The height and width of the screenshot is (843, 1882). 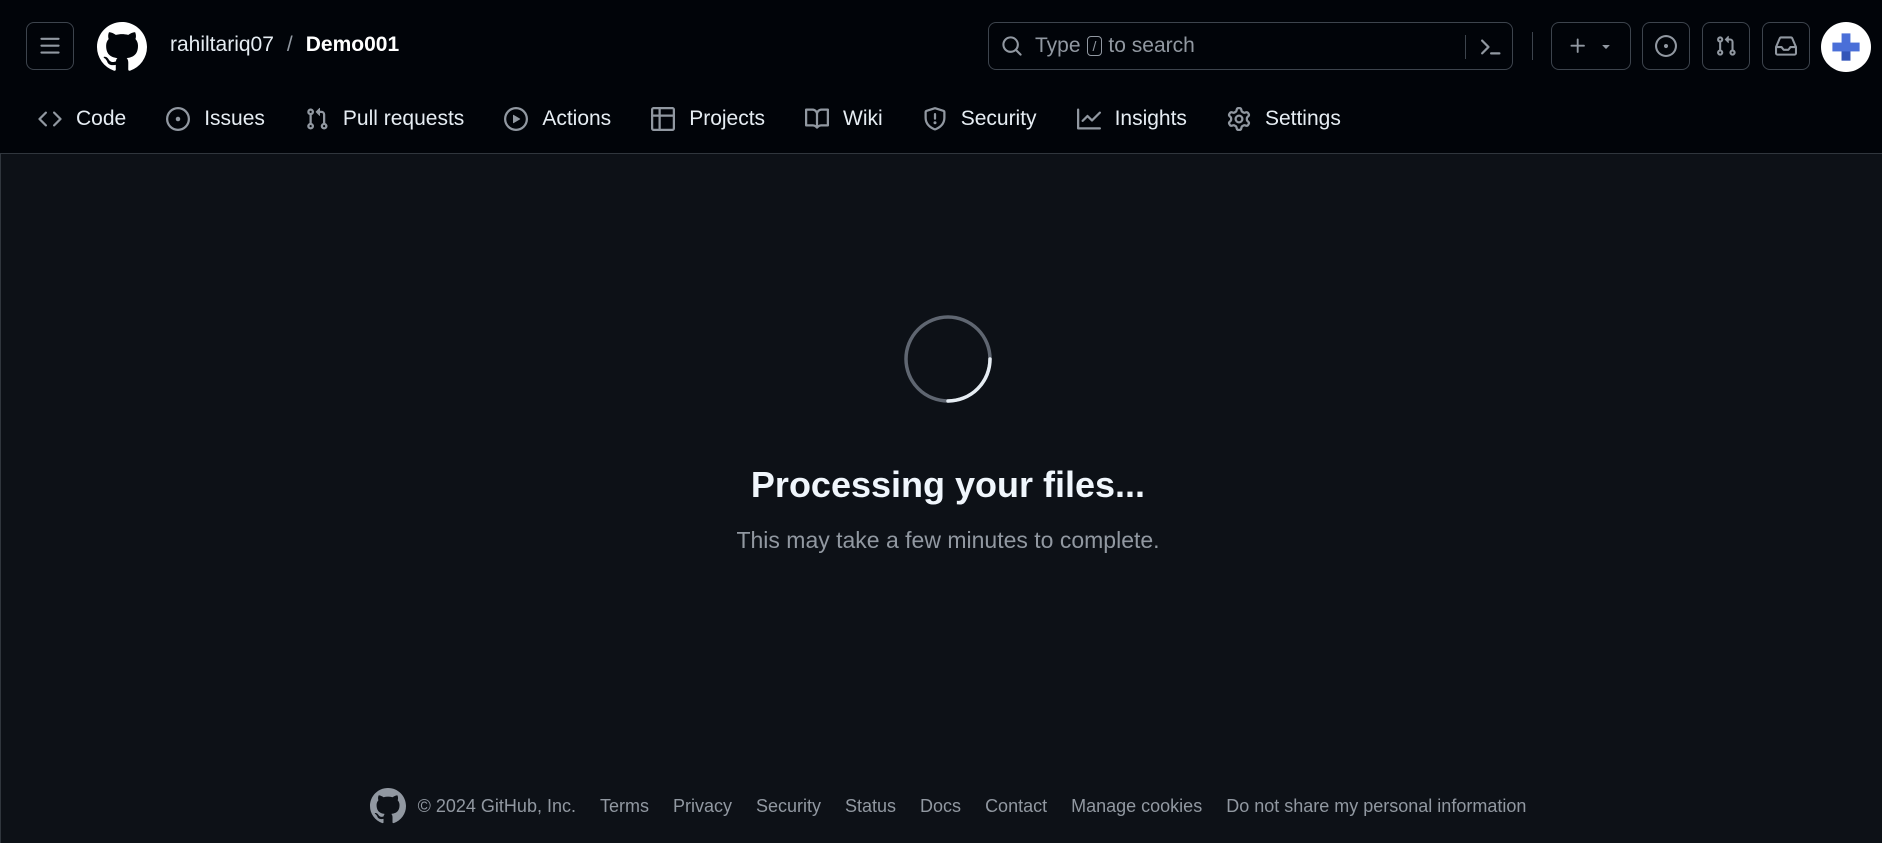 I want to click on tab-label: Code, so click(x=101, y=118).